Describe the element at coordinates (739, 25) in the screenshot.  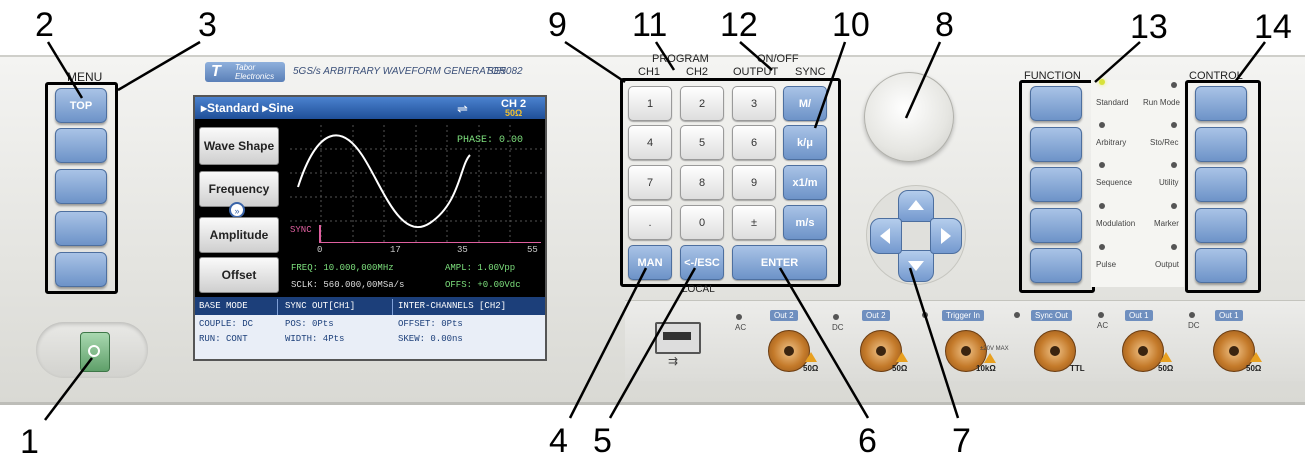
I see `callout-12: 12` at that location.